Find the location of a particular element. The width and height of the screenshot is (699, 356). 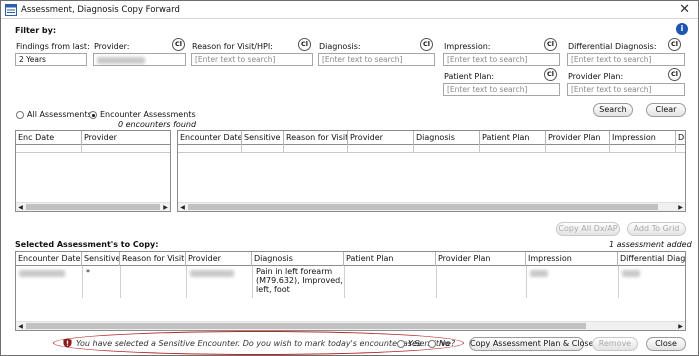

impression-cell is located at coordinates (539, 273).